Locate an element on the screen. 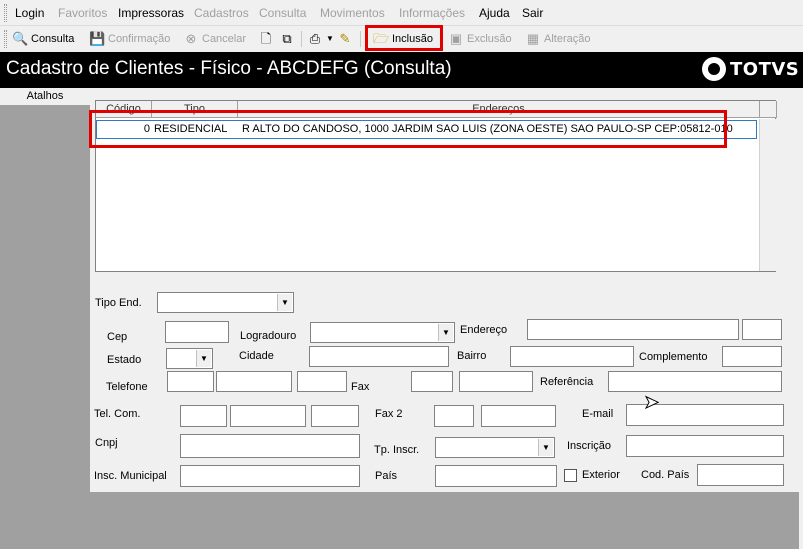 The height and width of the screenshot is (549, 803). confirmacao-button: 💾 Confirmação is located at coordinates (129, 39).